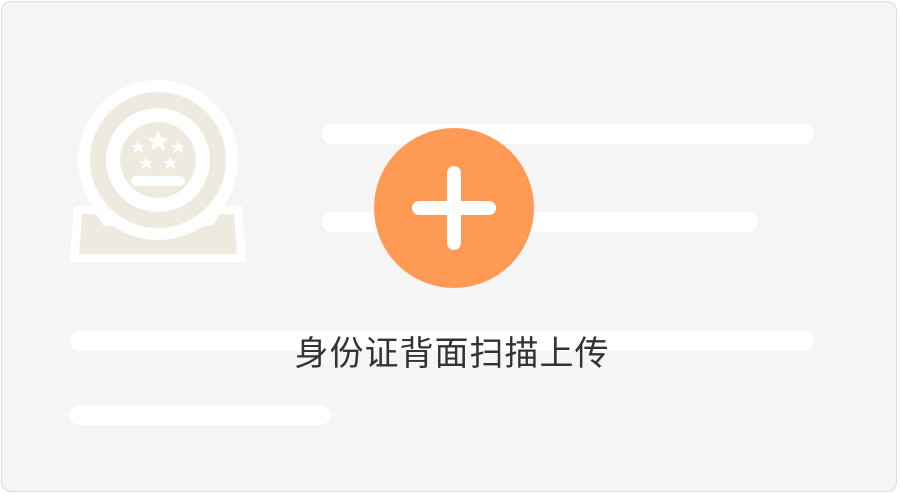  I want to click on upload-label: 身份证背面扫描上传, so click(452, 354).